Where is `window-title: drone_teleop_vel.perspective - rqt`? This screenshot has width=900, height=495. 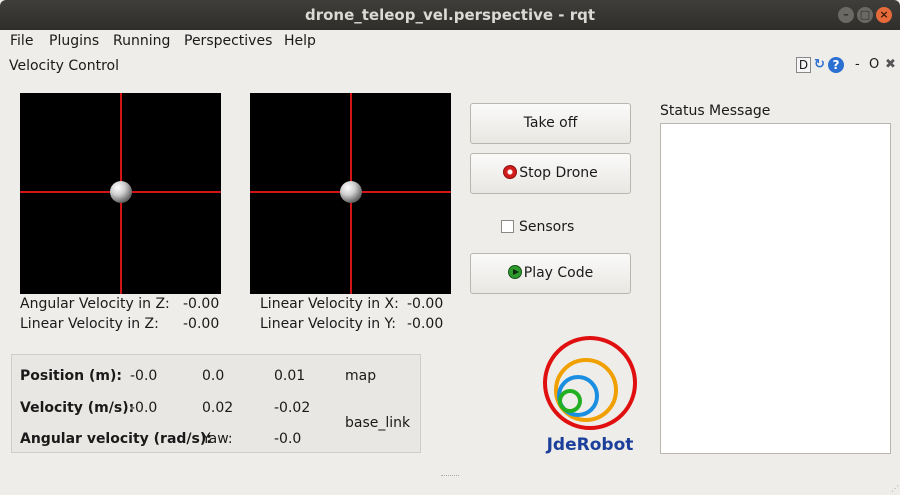
window-title: drone_teleop_vel.perspective - rqt is located at coordinates (450, 15).